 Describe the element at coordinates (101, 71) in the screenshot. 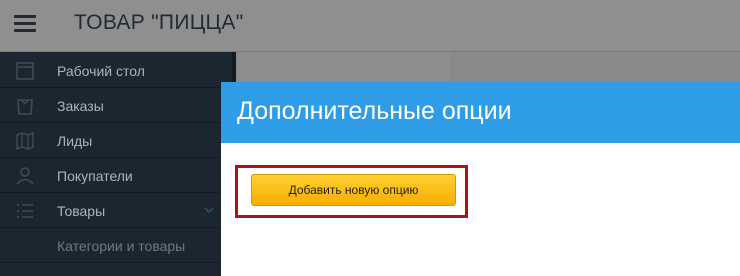

I see `sidebar-item-label: Рабочий стол` at that location.